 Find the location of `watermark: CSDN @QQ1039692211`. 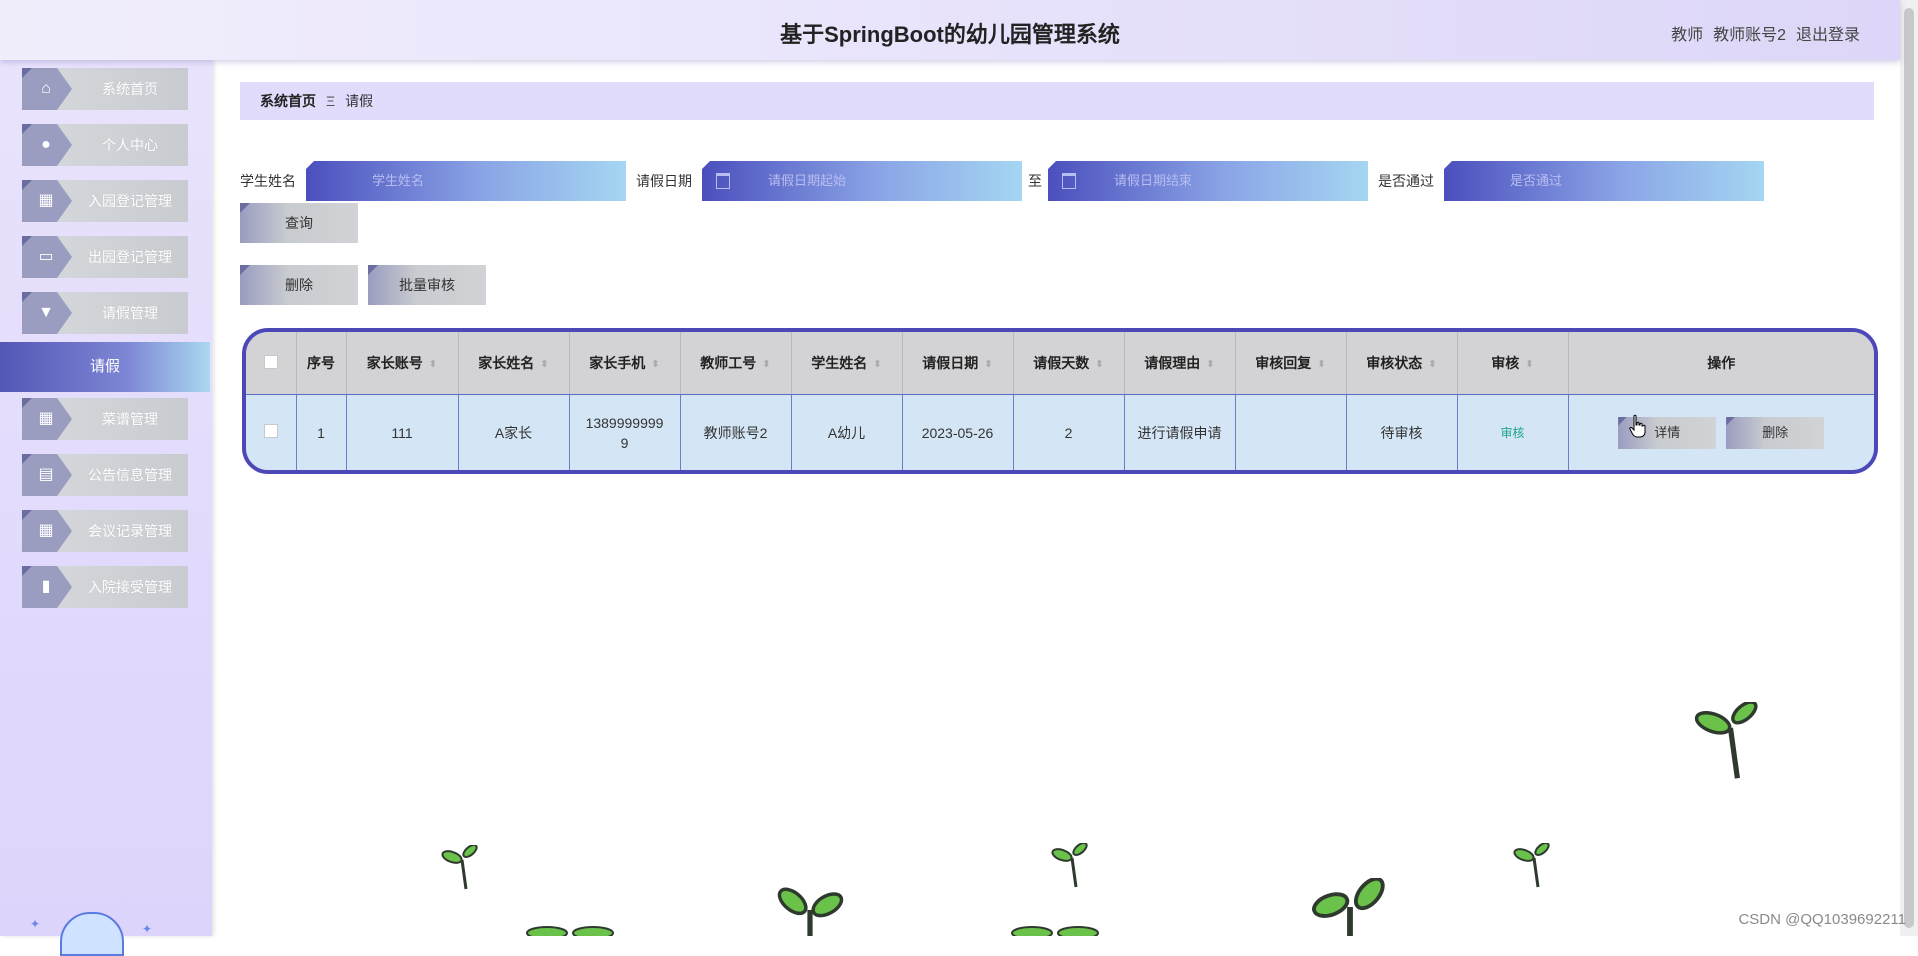

watermark: CSDN @QQ1039692211 is located at coordinates (1822, 919).